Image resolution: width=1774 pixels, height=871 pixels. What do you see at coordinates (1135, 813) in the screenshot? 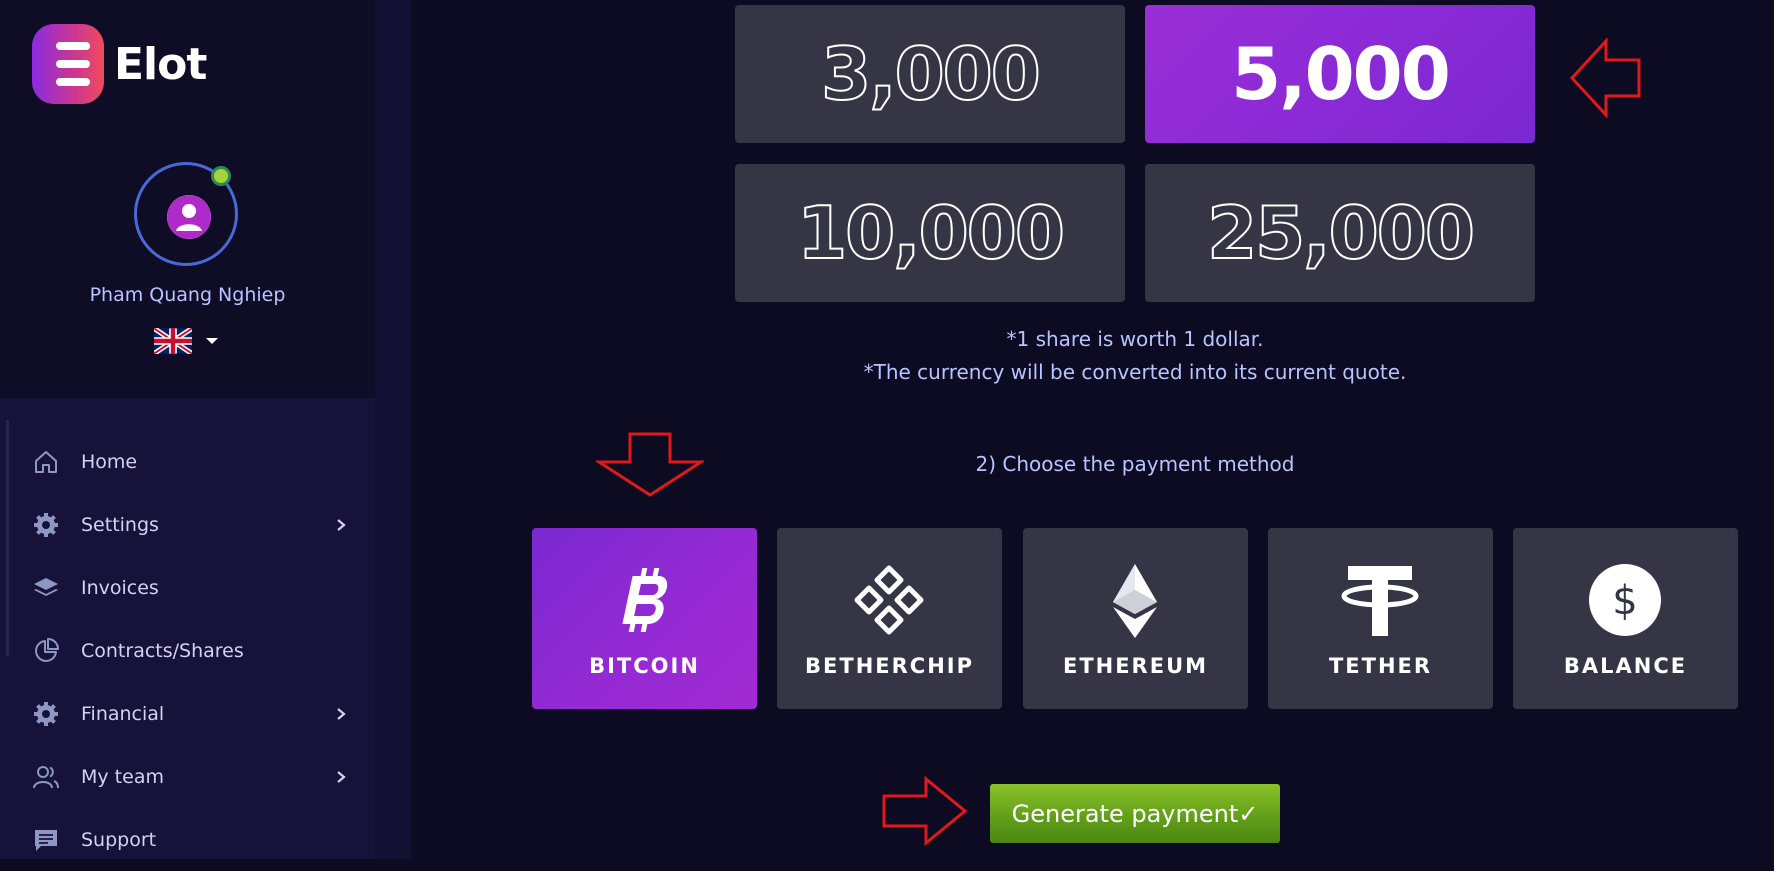
I see `generate-payment-button: Generate payment✓` at bounding box center [1135, 813].